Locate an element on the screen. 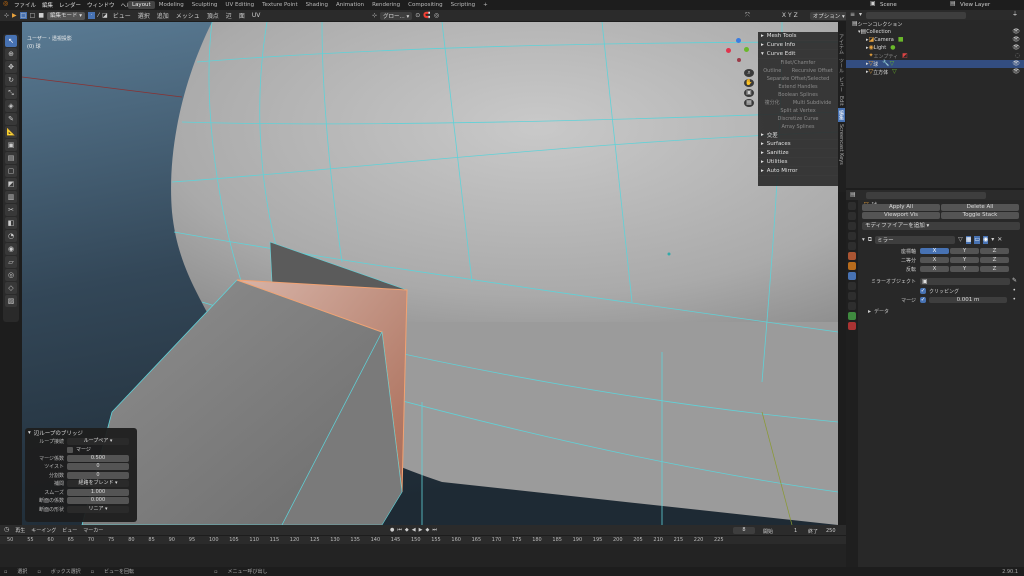  transform-orientation-dropdown: グロー... ▾ is located at coordinates (396, 15).